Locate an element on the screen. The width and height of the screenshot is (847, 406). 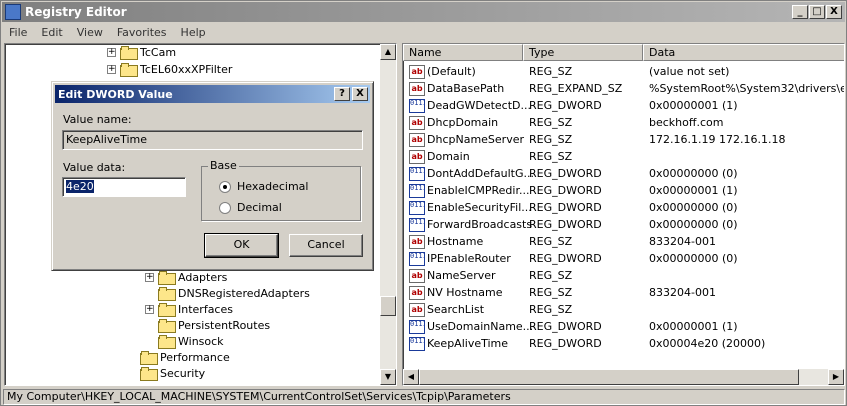
tree-vertical-scrollbar: ▲ ▼ is located at coordinates (388, 214).